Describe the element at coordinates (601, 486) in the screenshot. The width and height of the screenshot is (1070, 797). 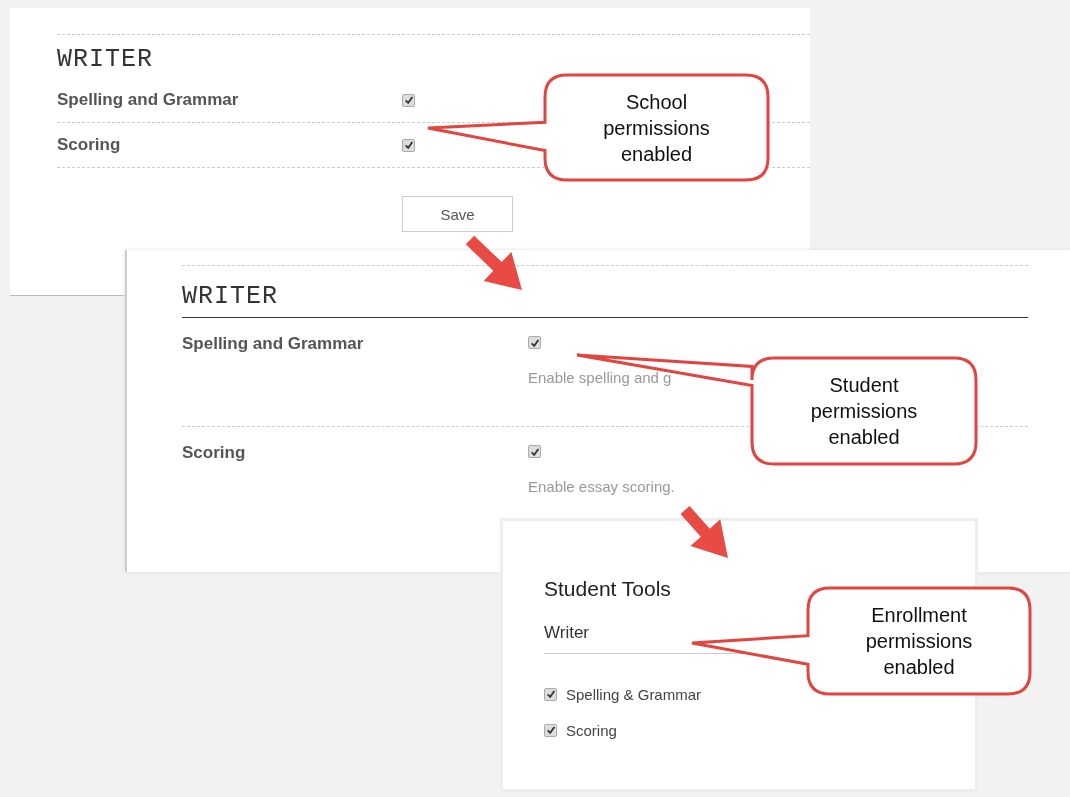
I see `setting-description: Enable essay scoring.` at that location.